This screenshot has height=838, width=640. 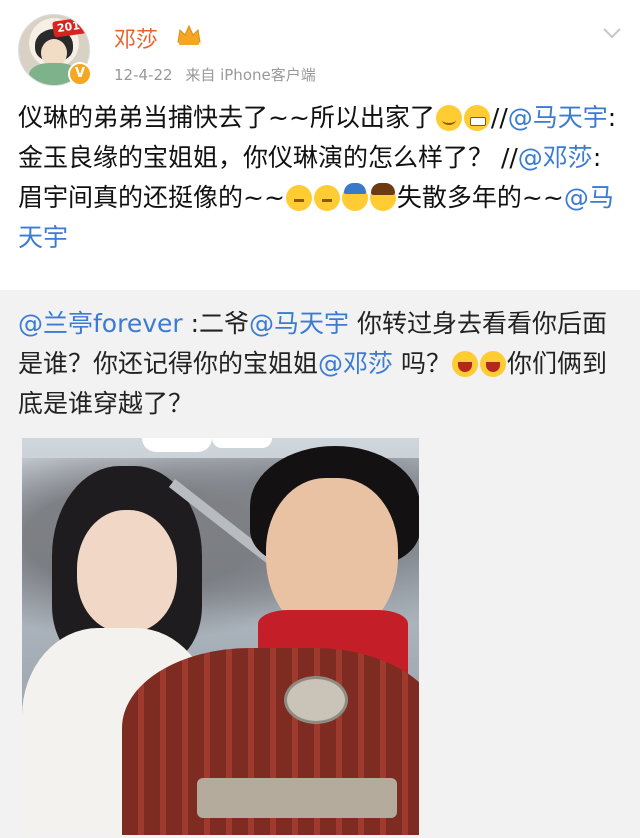 What do you see at coordinates (316, 700) in the screenshot?
I see `photo-armor-brooch` at bounding box center [316, 700].